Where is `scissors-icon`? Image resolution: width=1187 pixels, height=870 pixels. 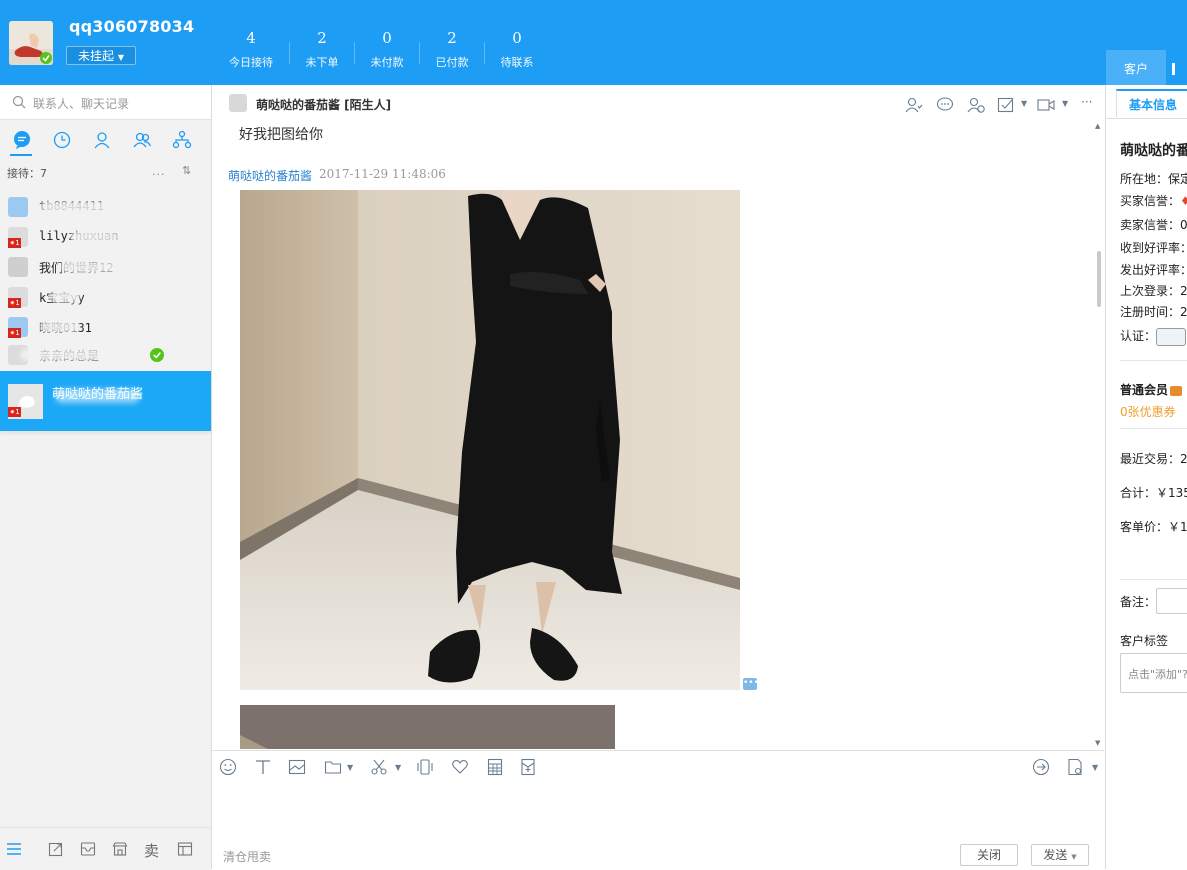 scissors-icon is located at coordinates (379, 767).